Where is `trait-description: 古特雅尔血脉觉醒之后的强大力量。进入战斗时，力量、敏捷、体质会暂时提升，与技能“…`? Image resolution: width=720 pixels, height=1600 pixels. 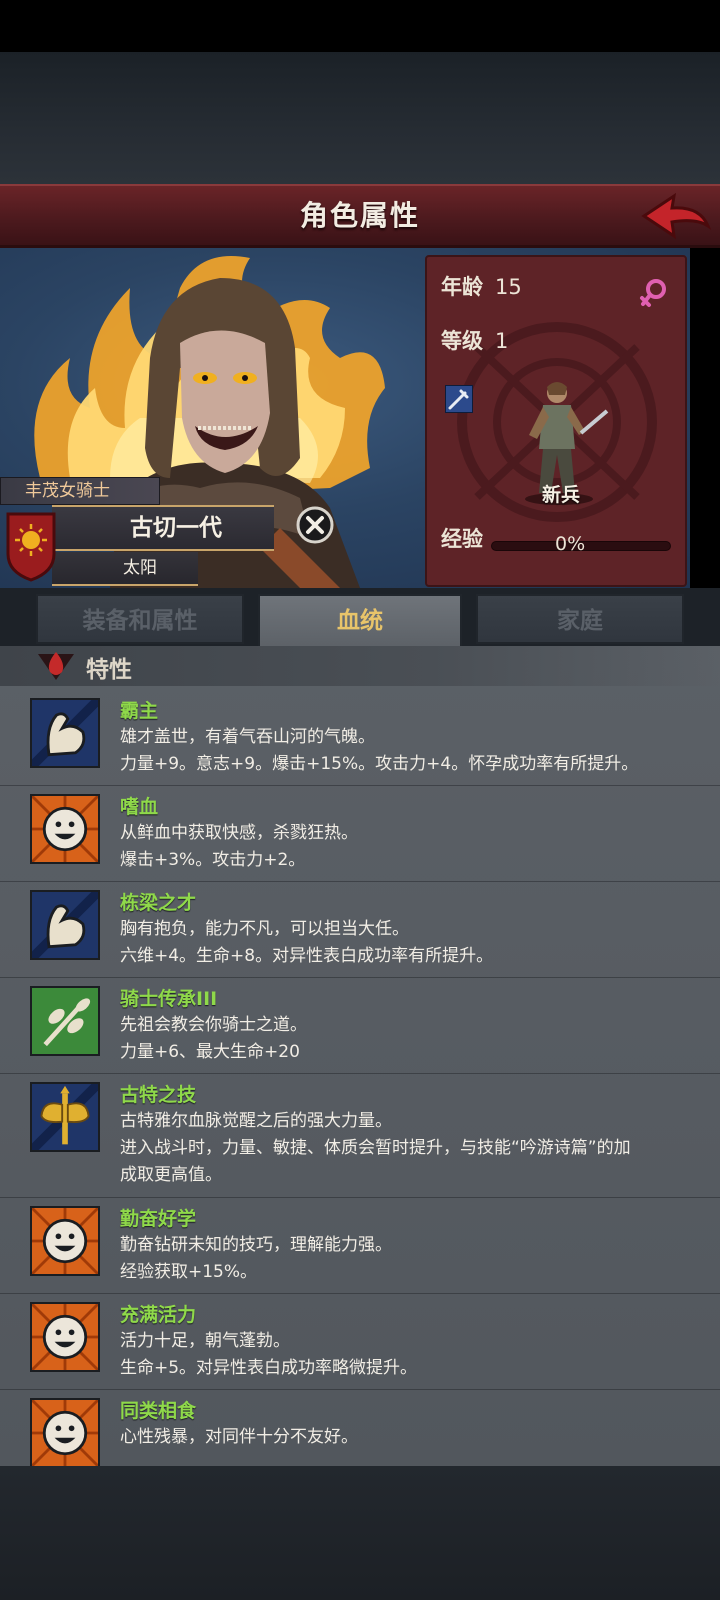 trait-description: 古特雅尔血脉觉醒之后的强大力量。进入战斗时，力量、敏捷、体质会暂时提升，与技能“… is located at coordinates (410, 1148).